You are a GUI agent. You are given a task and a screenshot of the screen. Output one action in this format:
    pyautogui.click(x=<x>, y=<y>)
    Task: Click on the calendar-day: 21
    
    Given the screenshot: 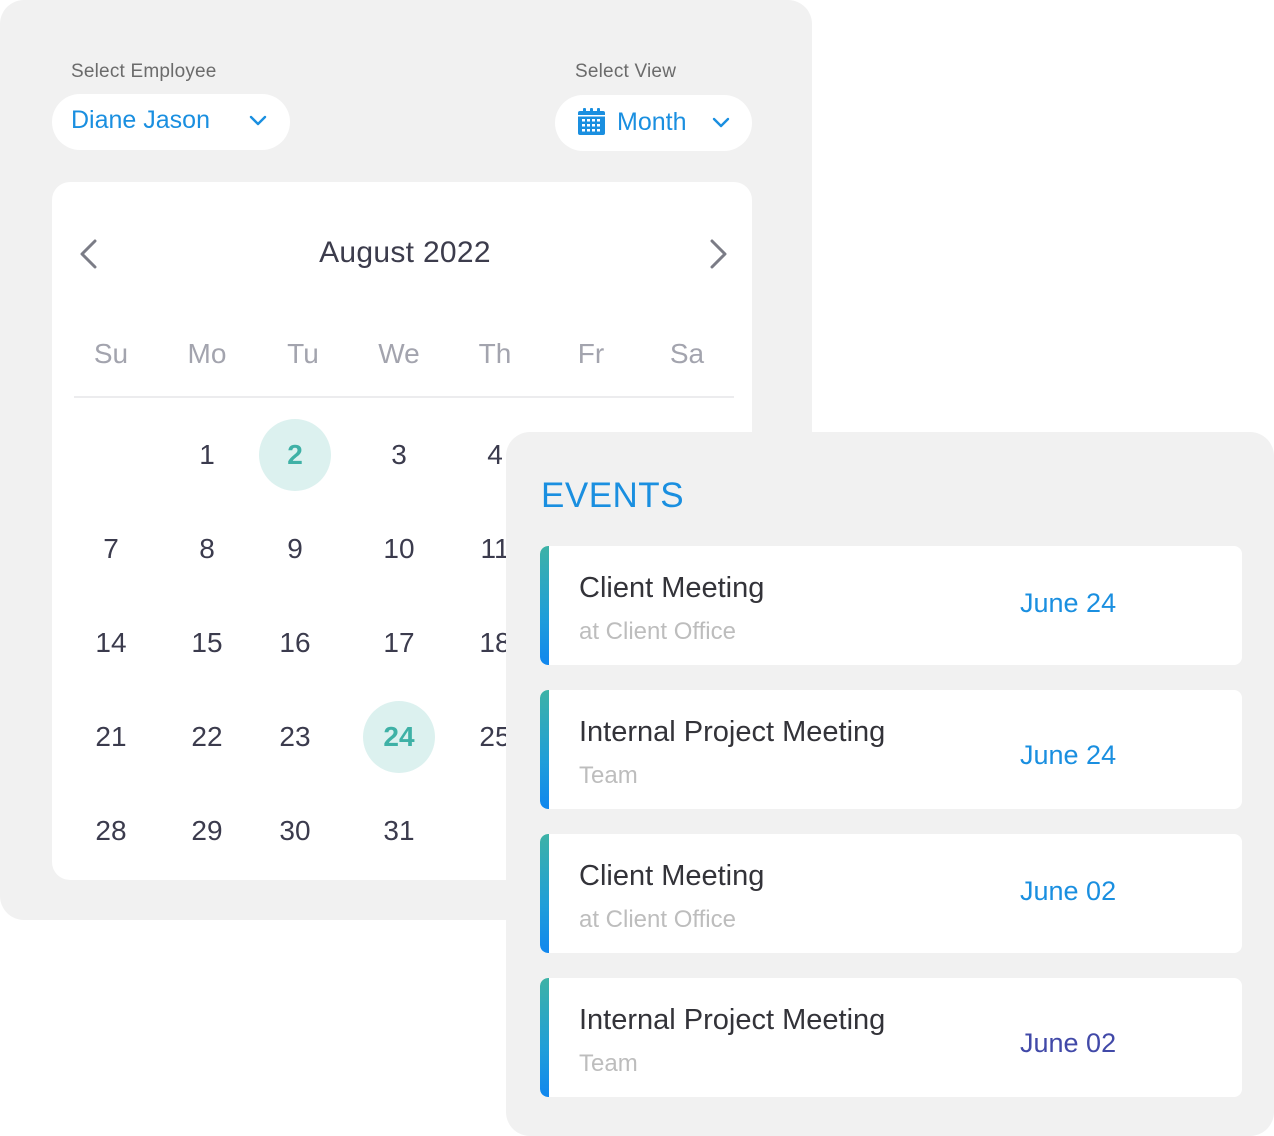 What is the action you would take?
    pyautogui.click(x=111, y=737)
    